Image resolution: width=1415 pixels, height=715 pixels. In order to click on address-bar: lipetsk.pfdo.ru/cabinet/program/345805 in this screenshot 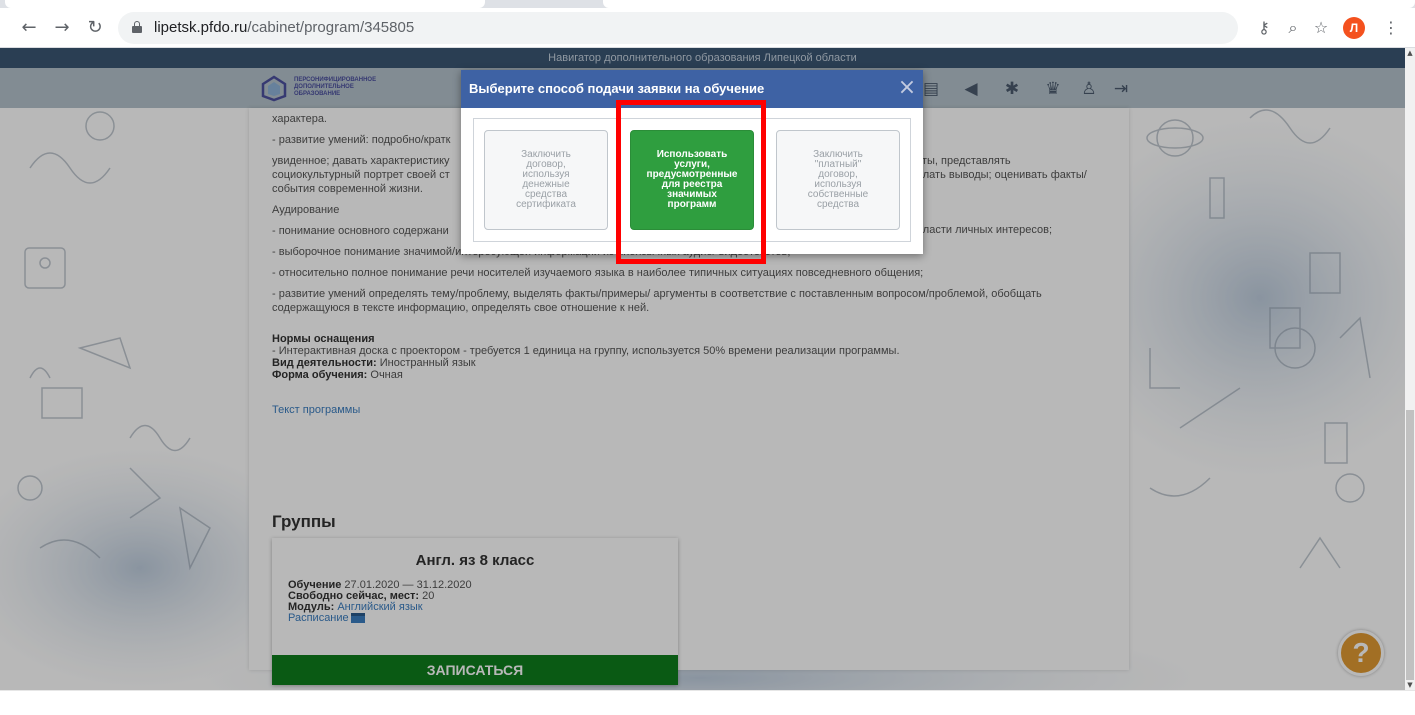, I will do `click(678, 28)`.